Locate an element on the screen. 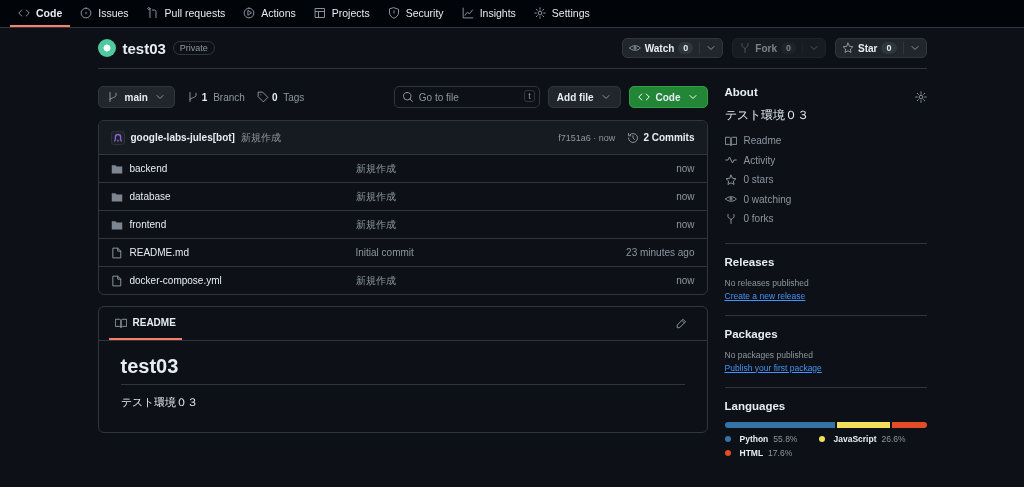  readme-text: テスト環境０３ is located at coordinates (159, 402).